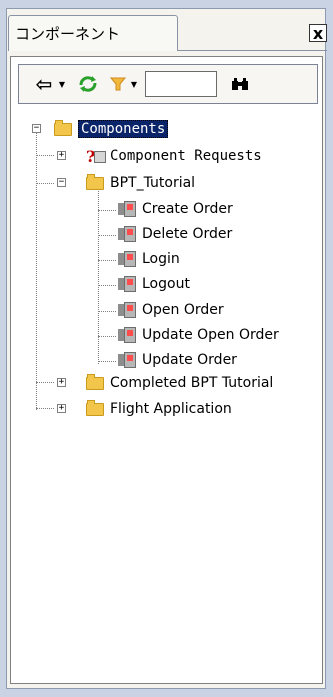 The height and width of the screenshot is (697, 333). I want to click on tree-item-update-order: Update Order, so click(177, 360).